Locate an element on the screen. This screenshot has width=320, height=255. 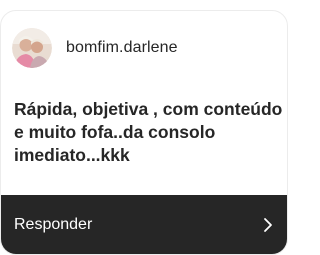
reply-label: Responder is located at coordinates (53, 224).